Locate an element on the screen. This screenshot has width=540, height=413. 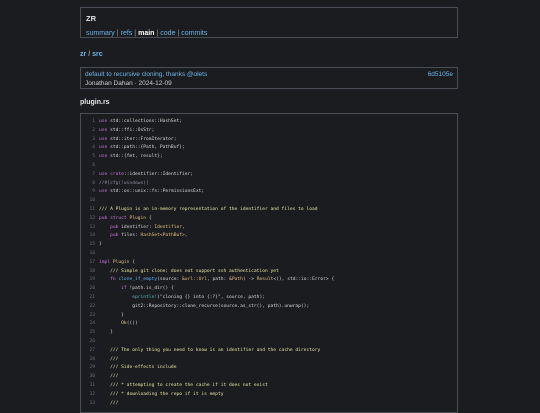
file-title: plugin.rs is located at coordinates (95, 102).